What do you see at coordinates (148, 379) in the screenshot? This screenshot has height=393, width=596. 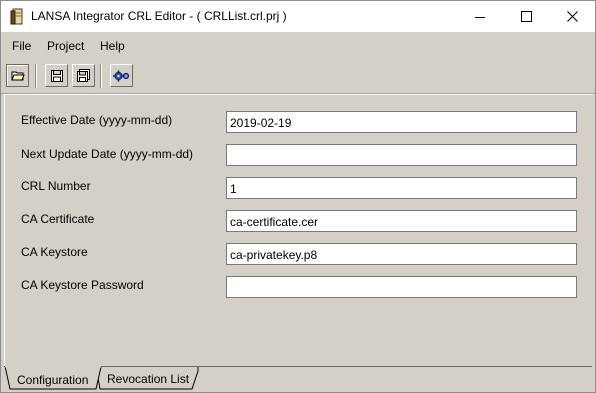 I see `tab-revocation-list: Revocation List` at bounding box center [148, 379].